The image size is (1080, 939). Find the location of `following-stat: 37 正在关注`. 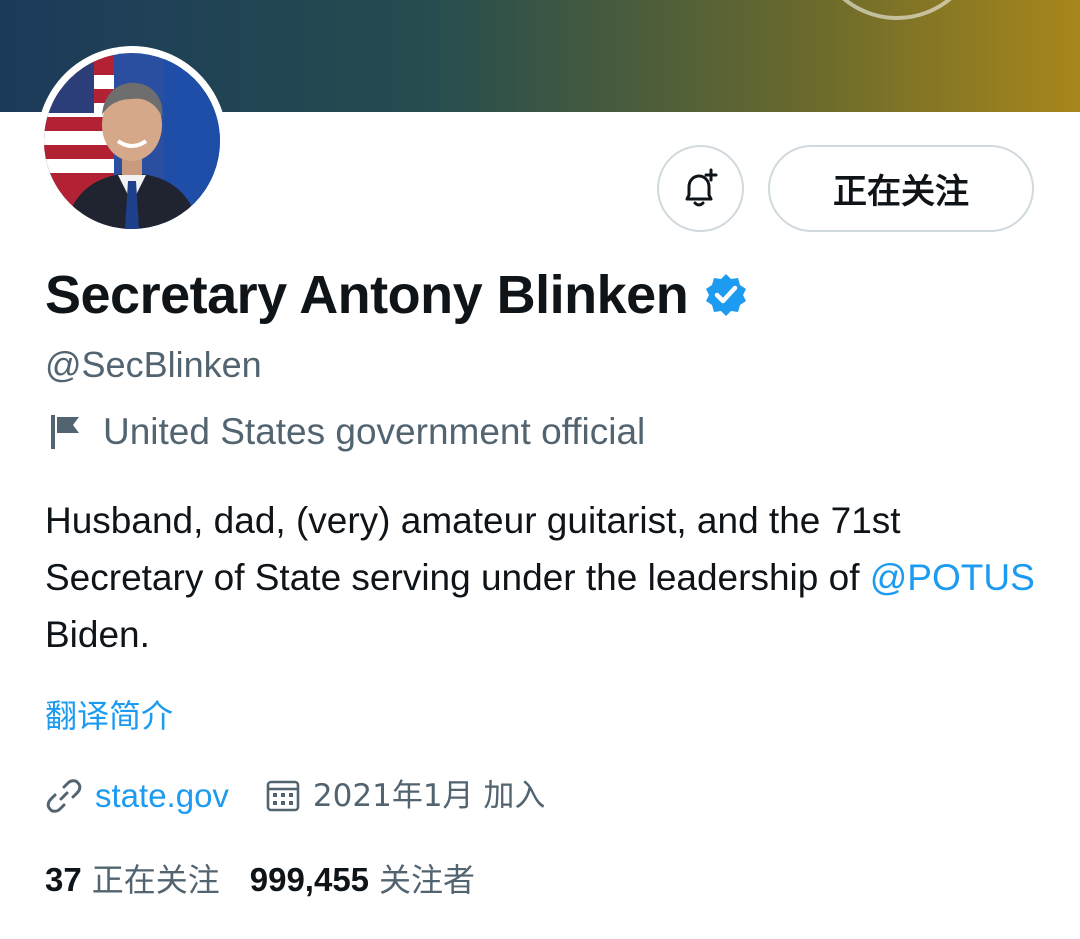

following-stat: 37 正在关注 is located at coordinates (132, 880).